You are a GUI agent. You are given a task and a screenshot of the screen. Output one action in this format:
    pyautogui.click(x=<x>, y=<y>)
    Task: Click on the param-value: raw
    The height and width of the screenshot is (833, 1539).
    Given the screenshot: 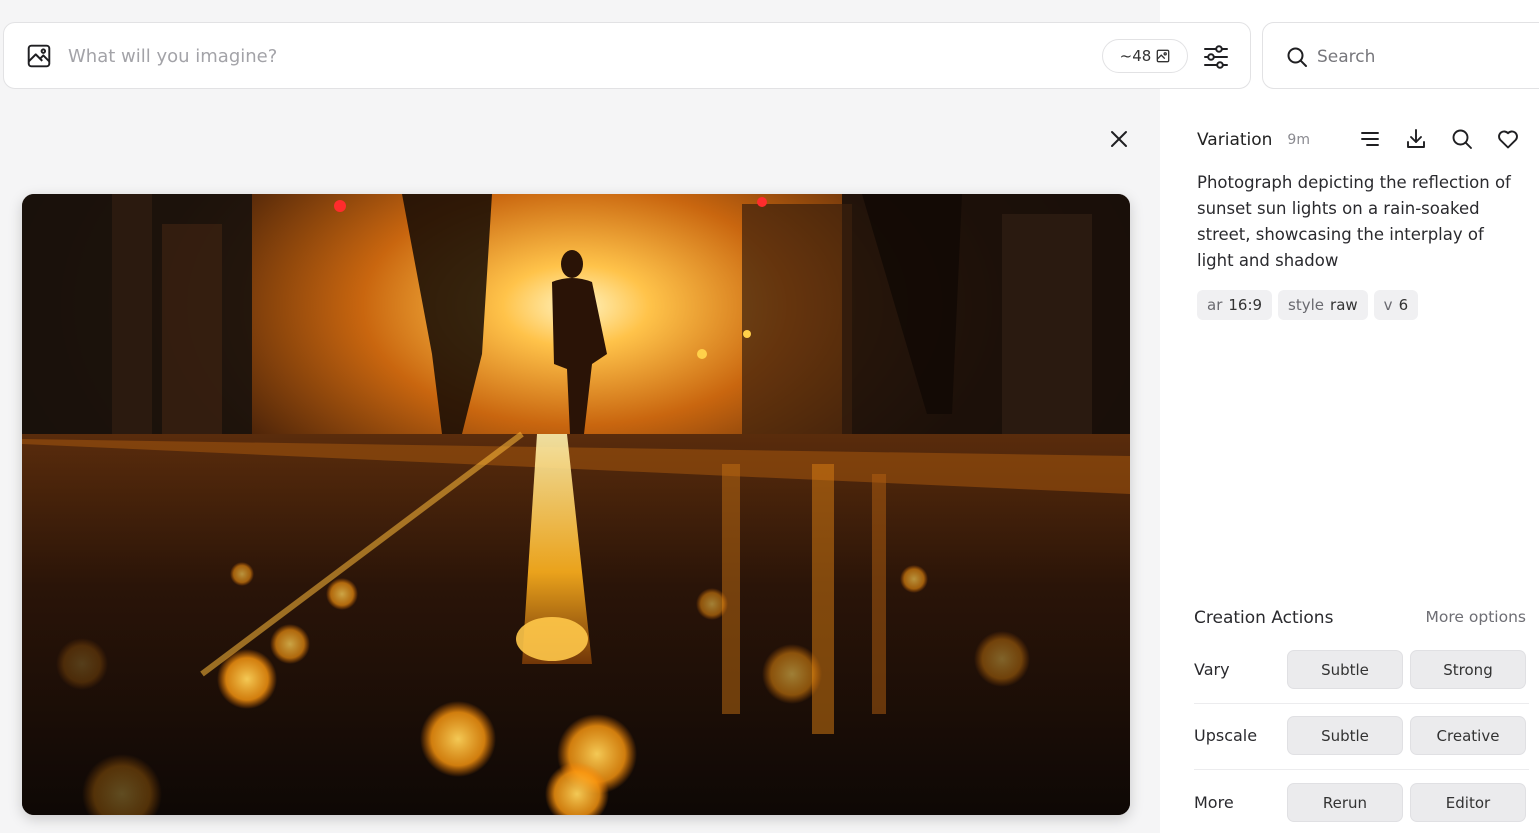 What is the action you would take?
    pyautogui.click(x=1344, y=305)
    